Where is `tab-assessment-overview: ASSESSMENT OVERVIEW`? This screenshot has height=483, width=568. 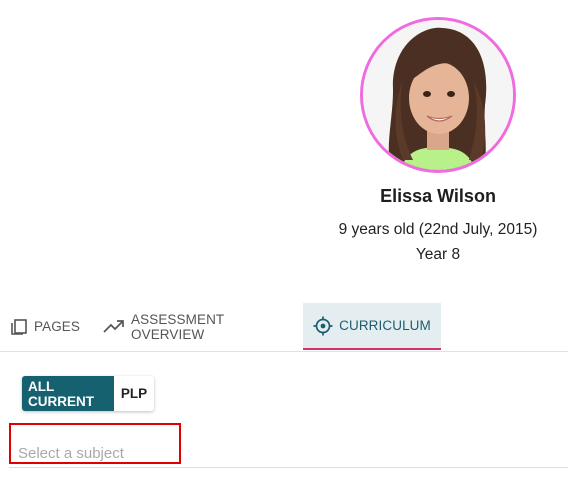 tab-assessment-overview: ASSESSMENT OVERVIEW is located at coordinates (201, 326).